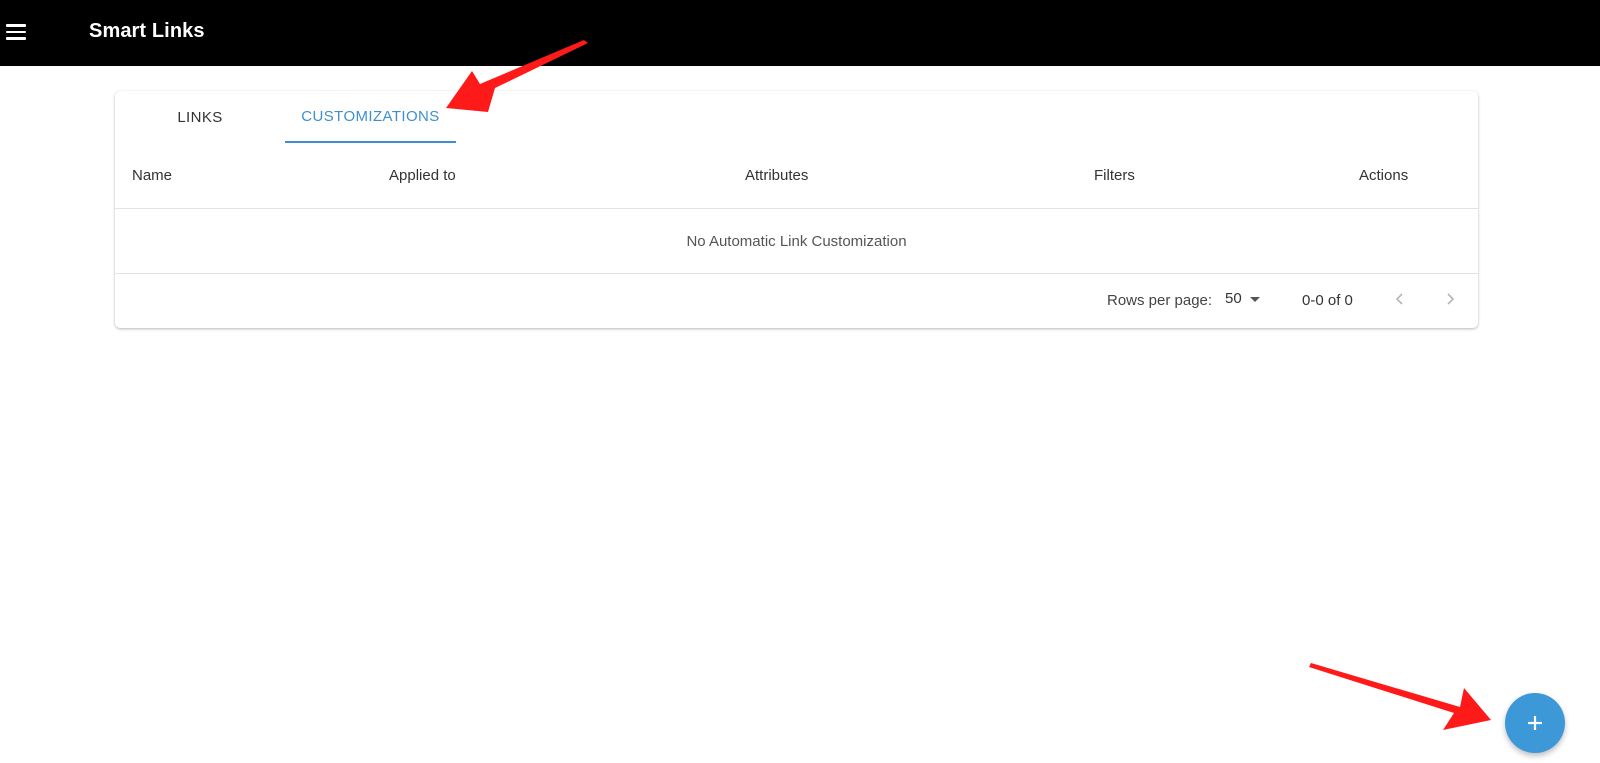 Image resolution: width=1600 pixels, height=763 pixels. I want to click on column-header-actions: Actions, so click(1384, 175).